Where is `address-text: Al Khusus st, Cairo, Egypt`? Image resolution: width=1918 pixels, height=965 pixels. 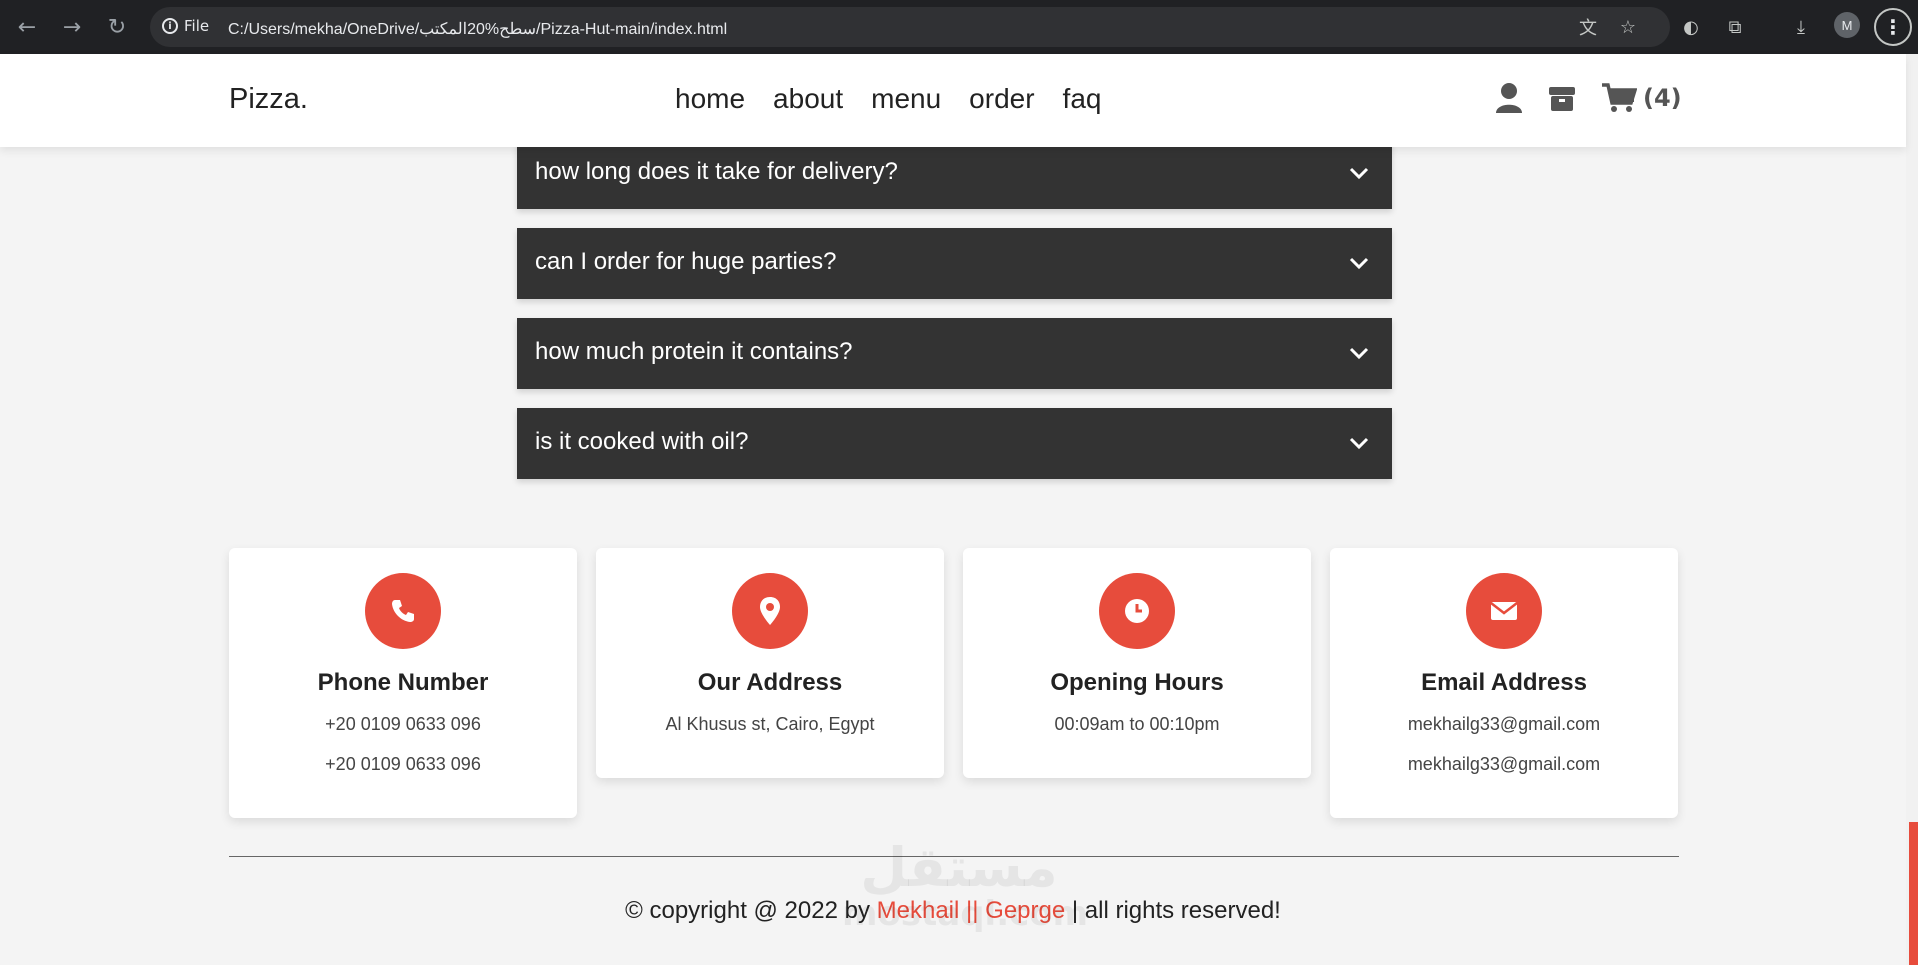
address-text: Al Khusus st, Cairo, Egypt is located at coordinates (770, 724).